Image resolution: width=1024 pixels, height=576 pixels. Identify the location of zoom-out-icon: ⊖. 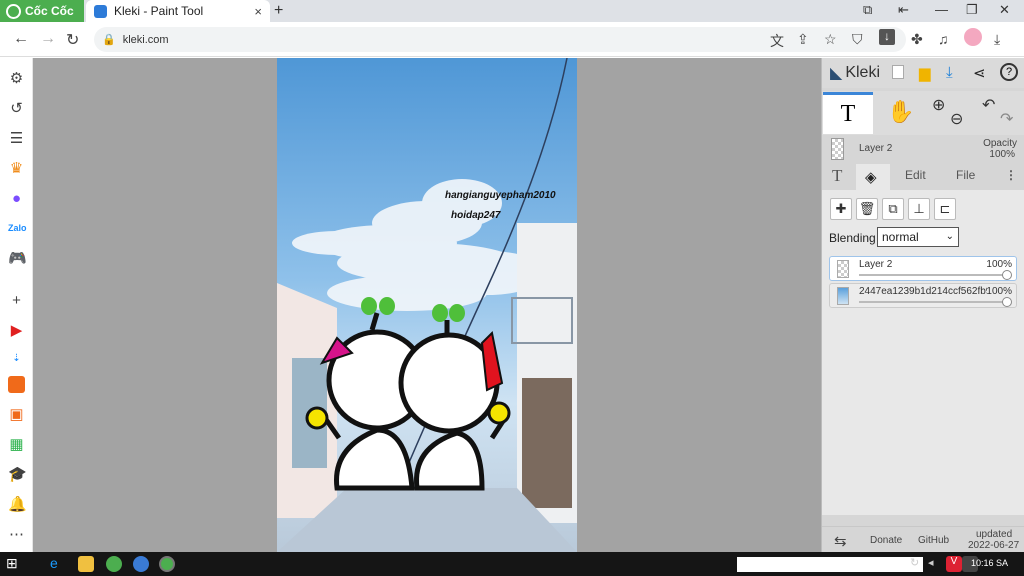
(956, 119).